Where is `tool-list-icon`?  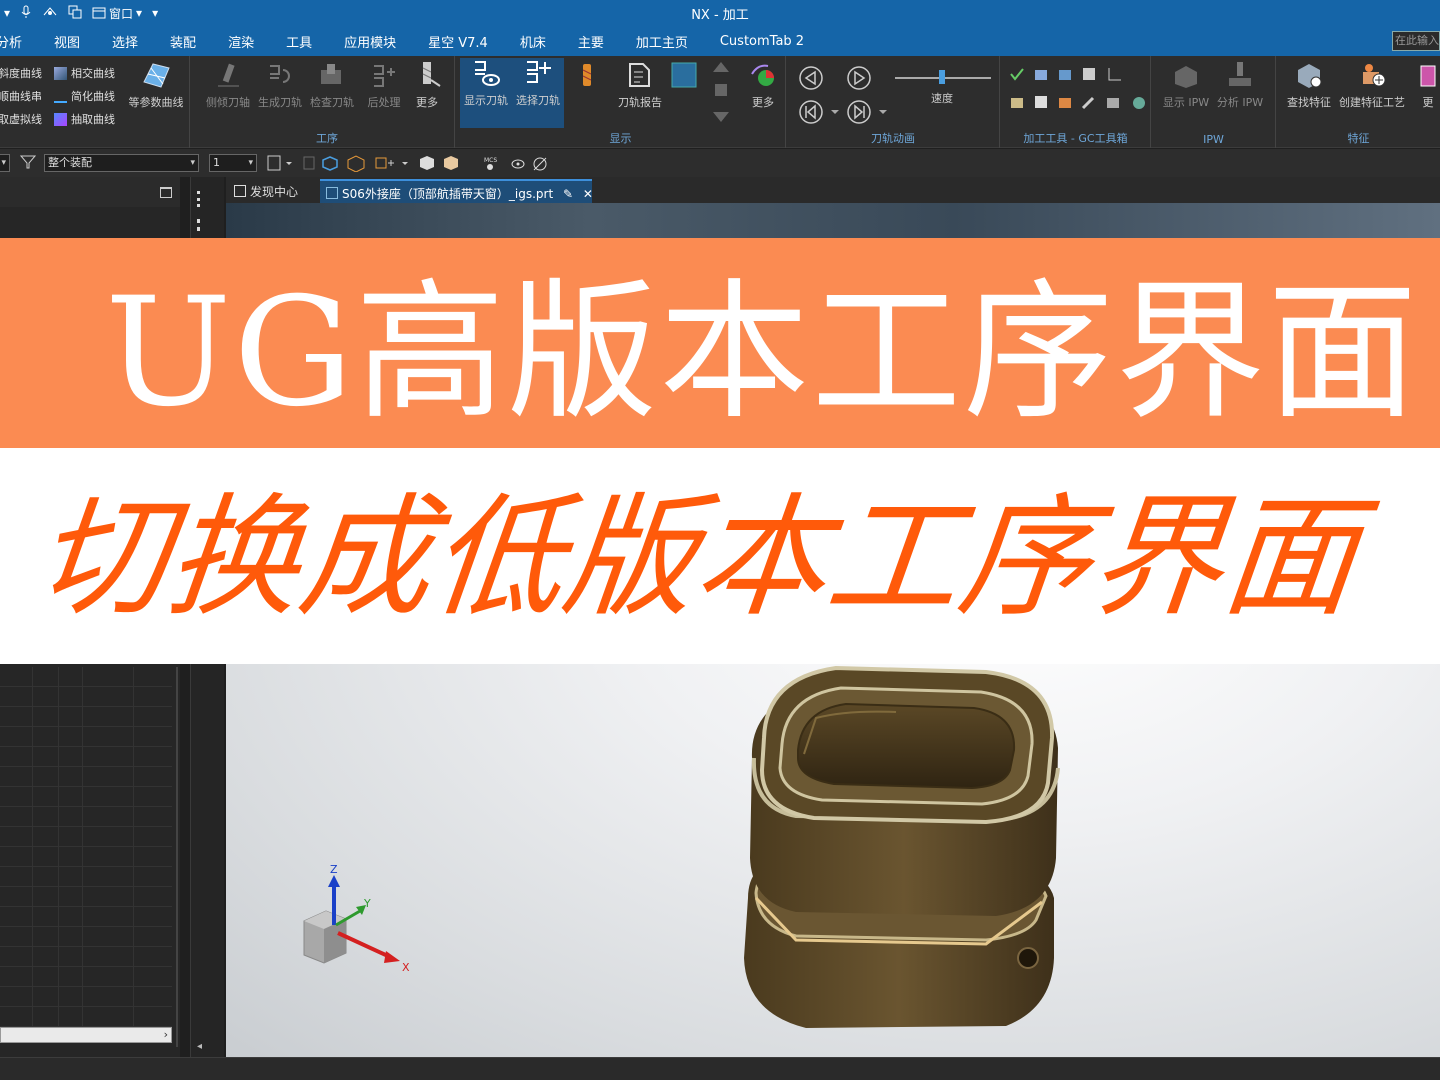
tool-list-icon is located at coordinates (1017, 103).